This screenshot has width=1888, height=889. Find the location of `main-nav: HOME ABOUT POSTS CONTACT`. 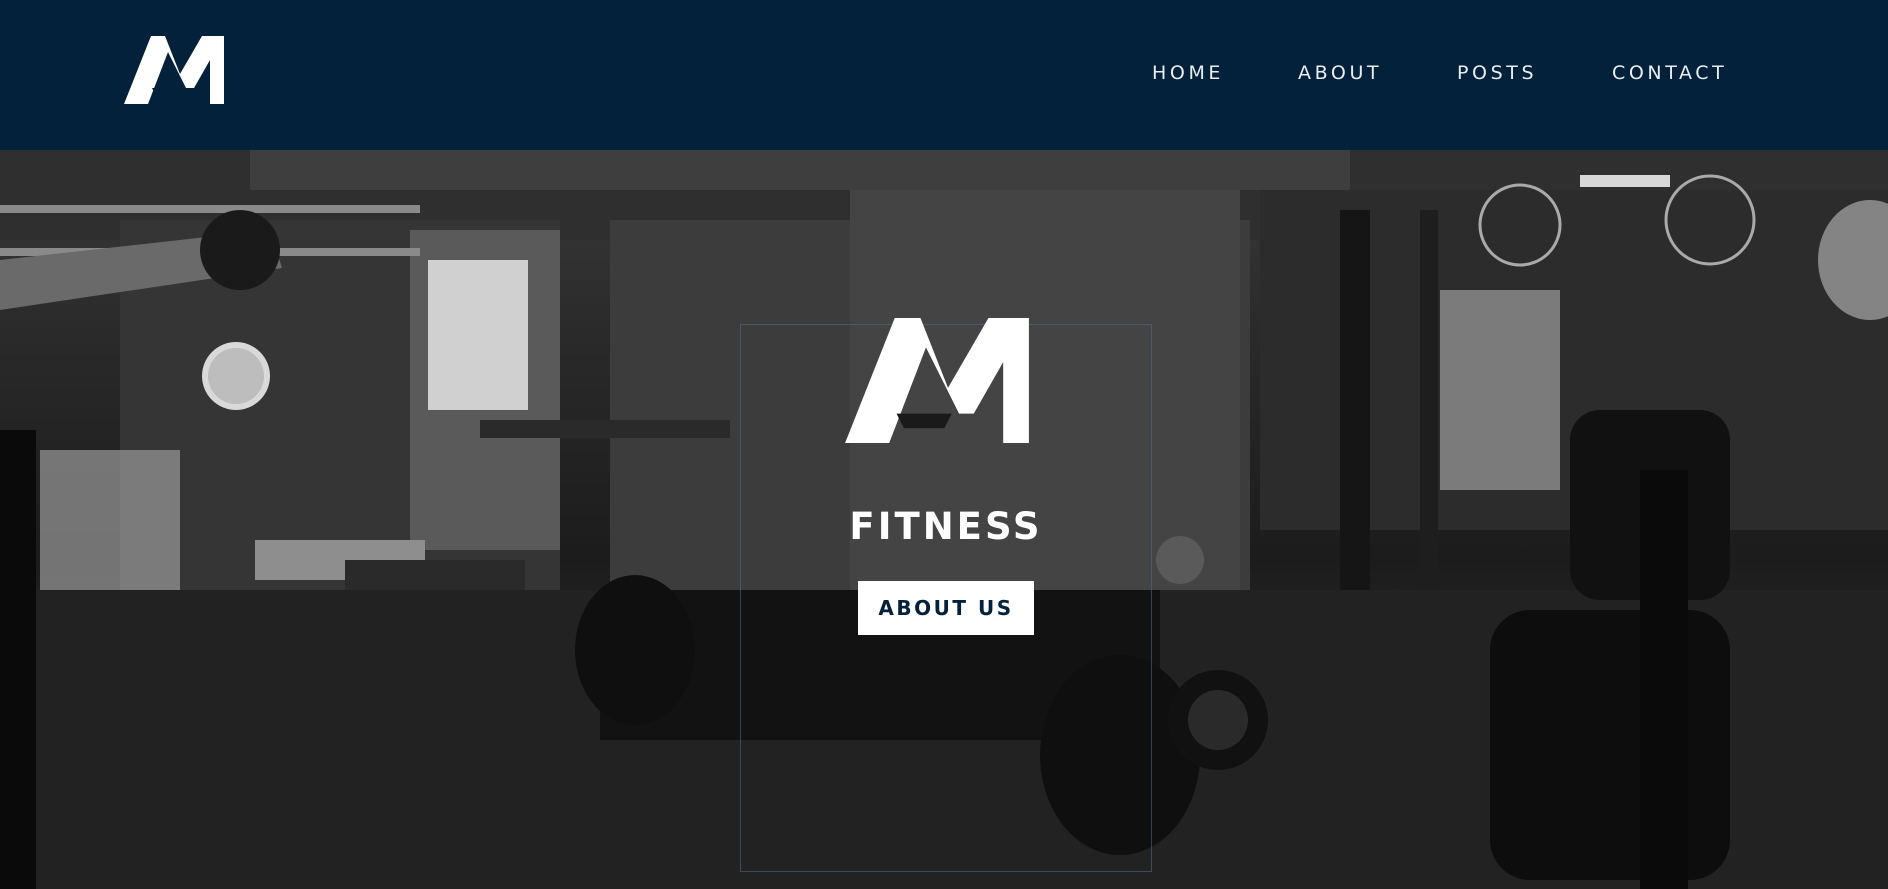

main-nav: HOME ABOUT POSTS CONTACT is located at coordinates (944, 73).